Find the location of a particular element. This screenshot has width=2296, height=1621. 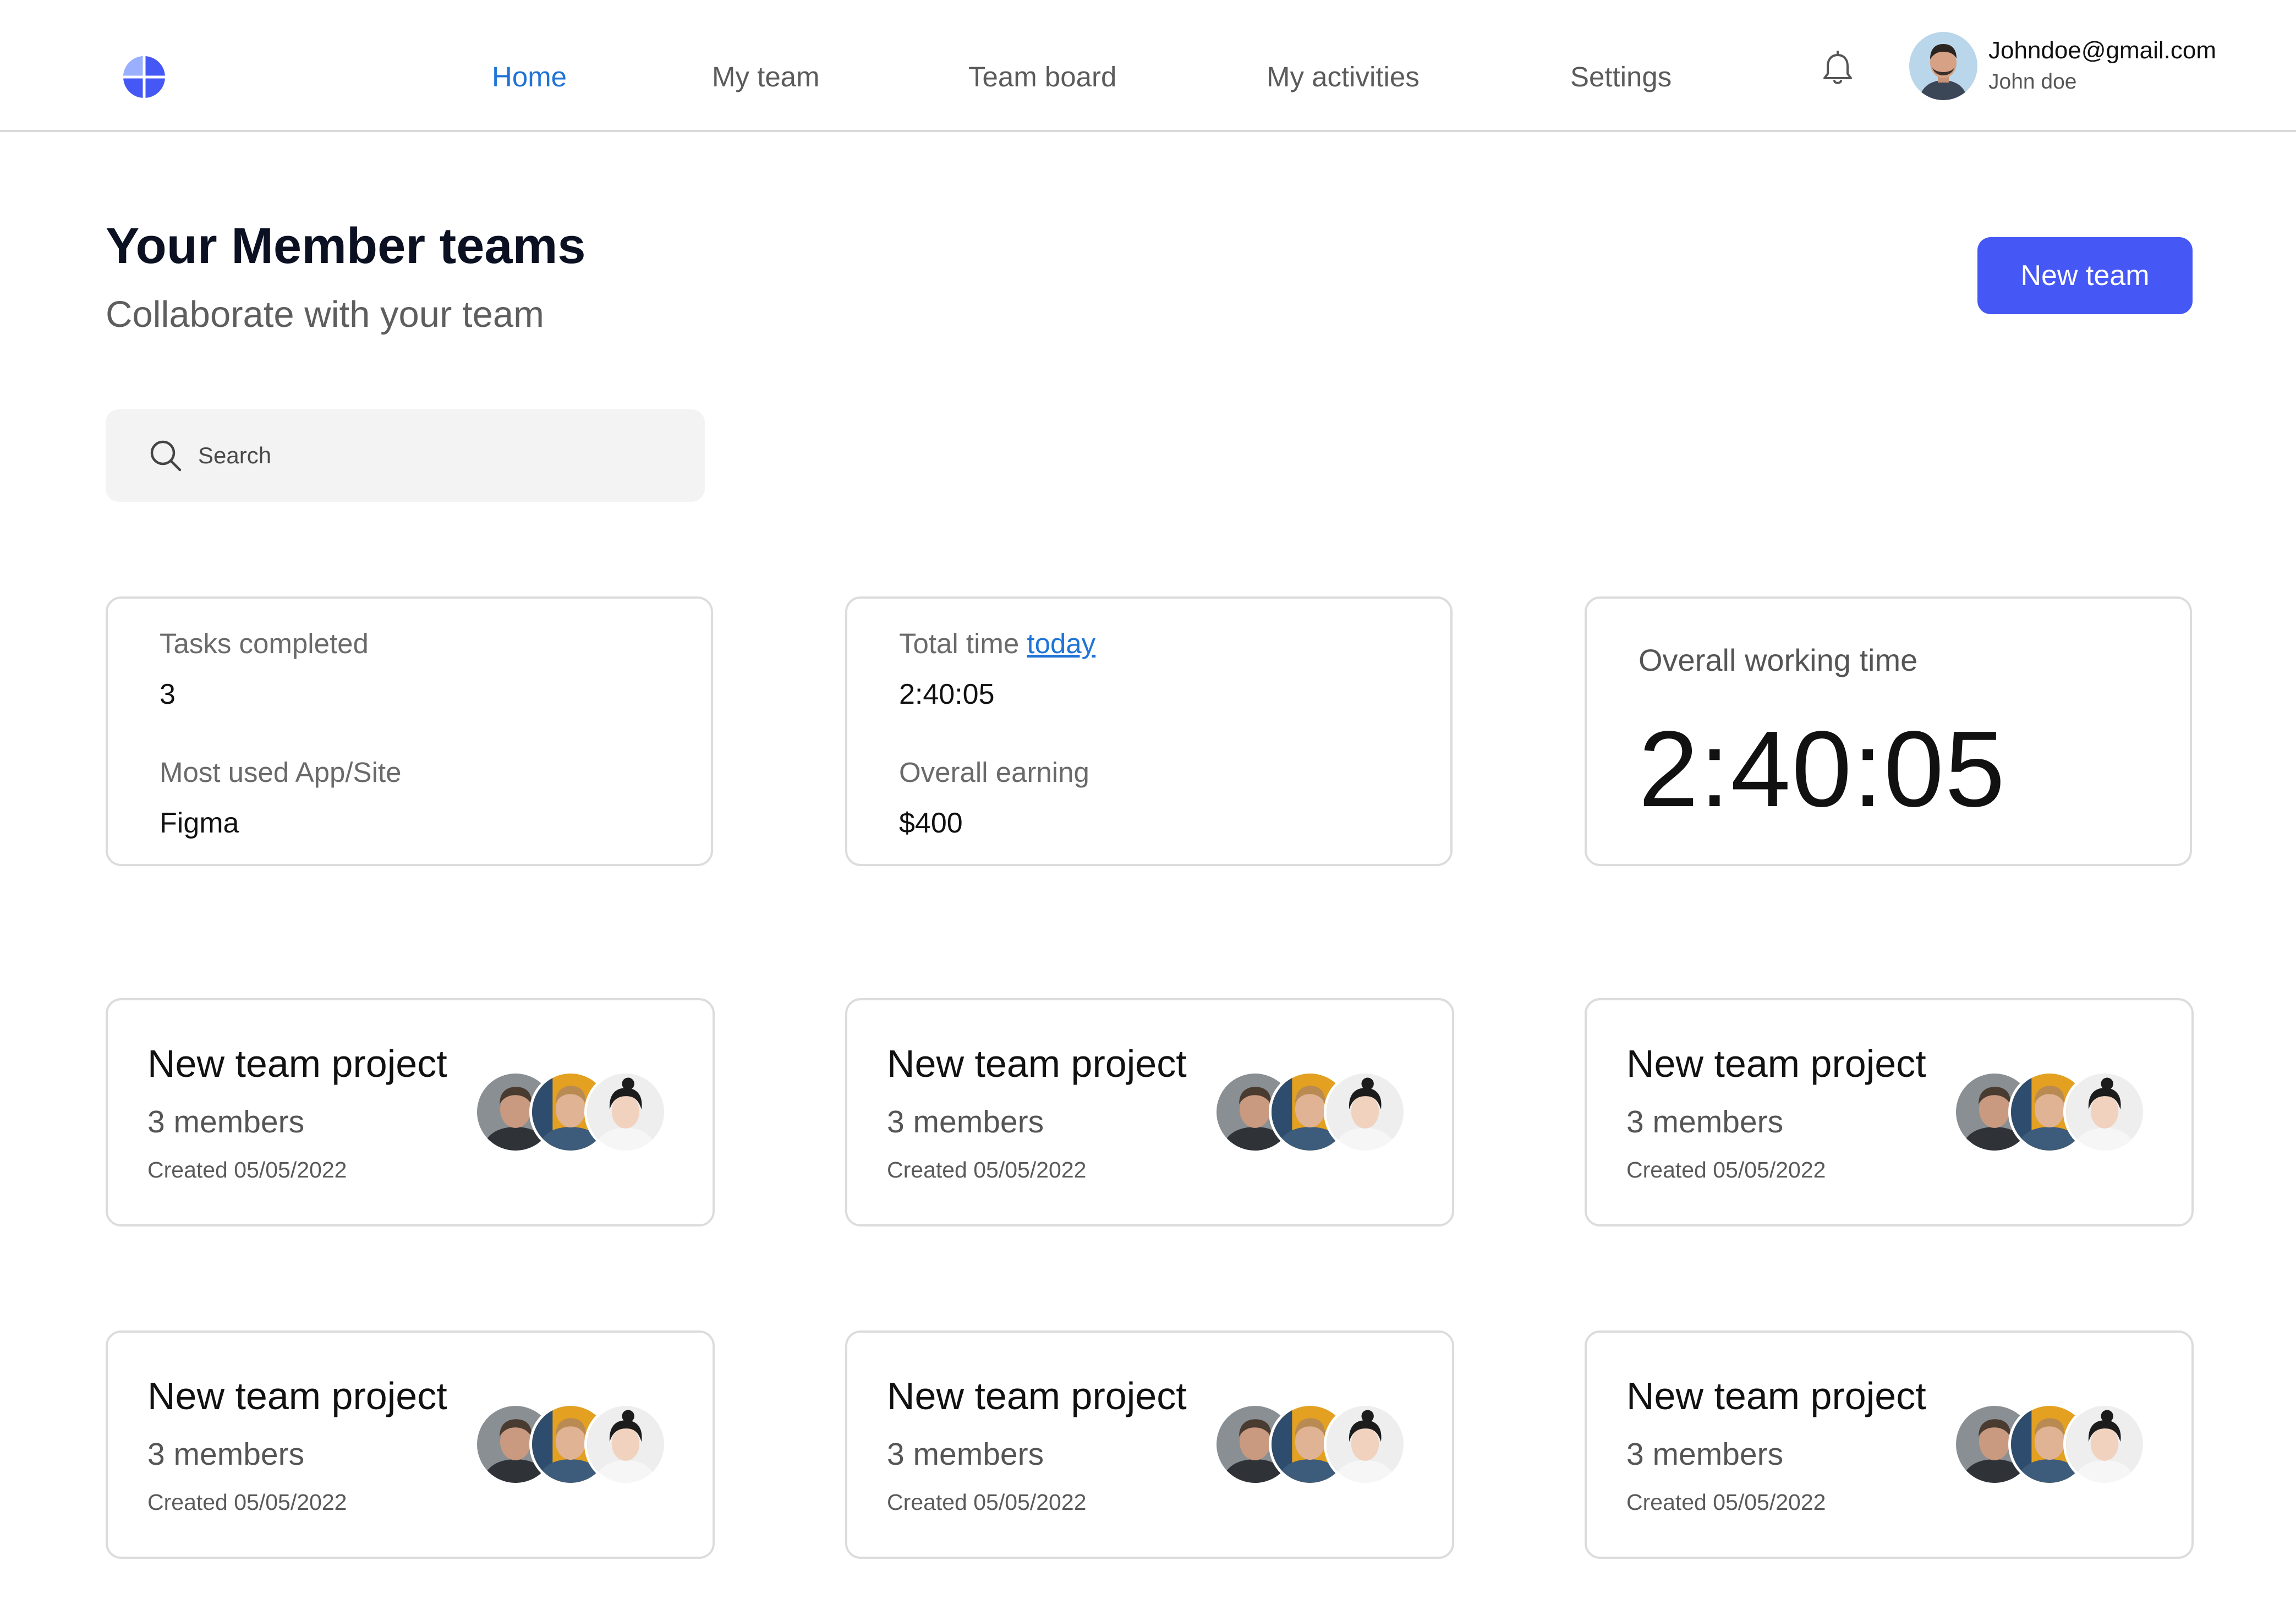

today-link: today is located at coordinates (1061, 643).